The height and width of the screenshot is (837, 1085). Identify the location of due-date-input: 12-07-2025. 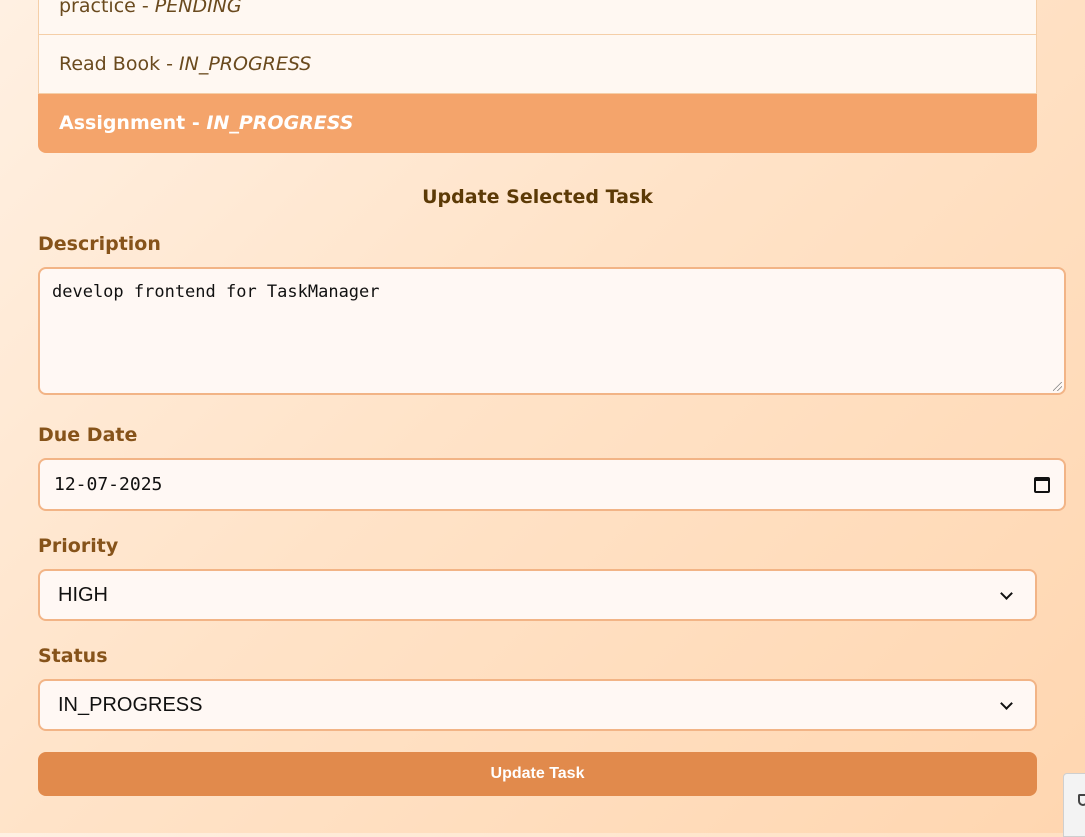
(552, 484).